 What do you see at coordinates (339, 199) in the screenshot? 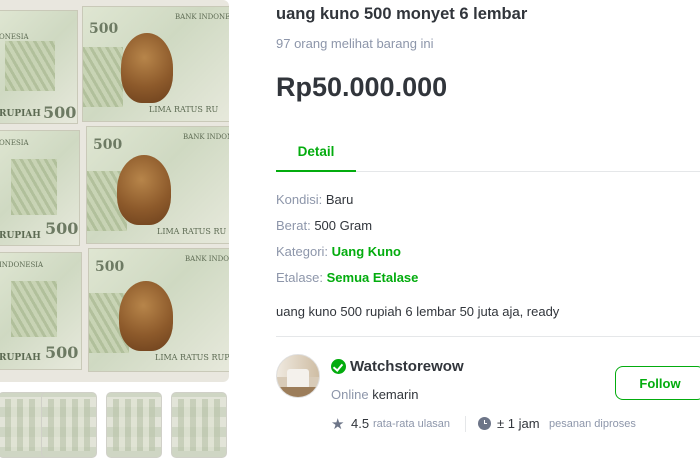
I see `spec-value: Baru` at bounding box center [339, 199].